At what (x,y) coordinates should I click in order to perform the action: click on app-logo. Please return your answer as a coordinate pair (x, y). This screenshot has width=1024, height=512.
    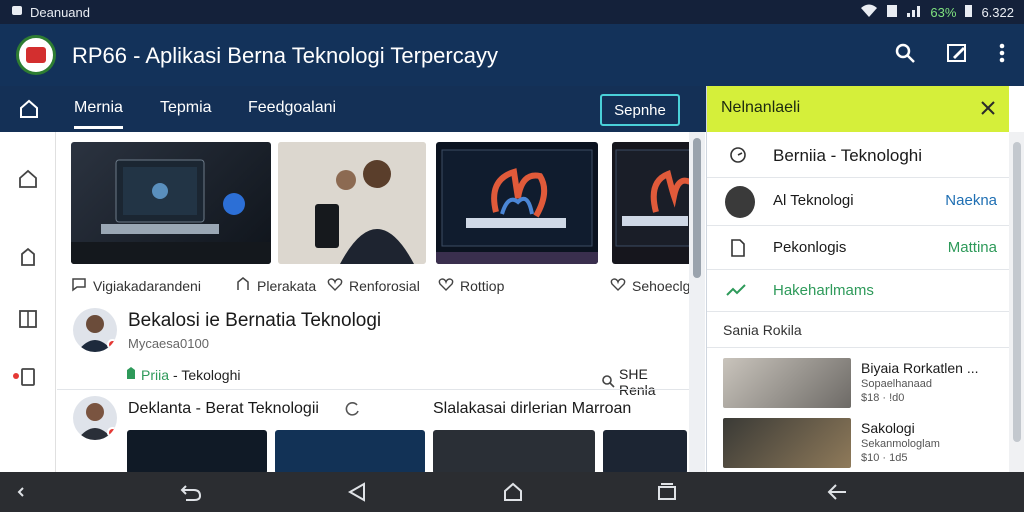
    Looking at the image, I should click on (36, 55).